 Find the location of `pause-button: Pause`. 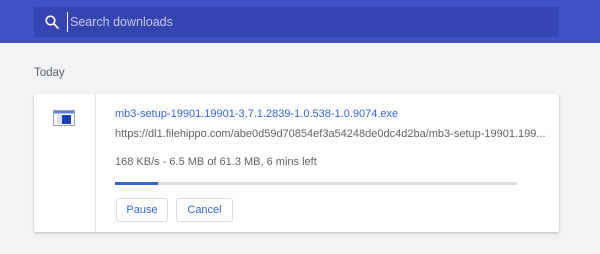

pause-button: Pause is located at coordinates (142, 210).